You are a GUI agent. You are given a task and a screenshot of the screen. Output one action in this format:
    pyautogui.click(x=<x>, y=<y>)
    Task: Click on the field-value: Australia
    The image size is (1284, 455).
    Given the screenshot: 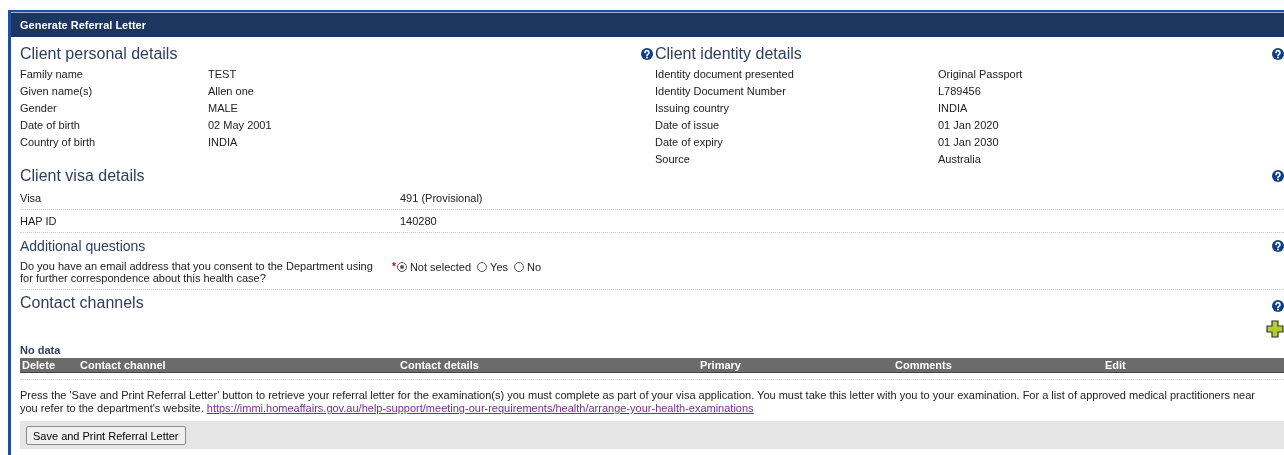 What is the action you would take?
    pyautogui.click(x=959, y=158)
    